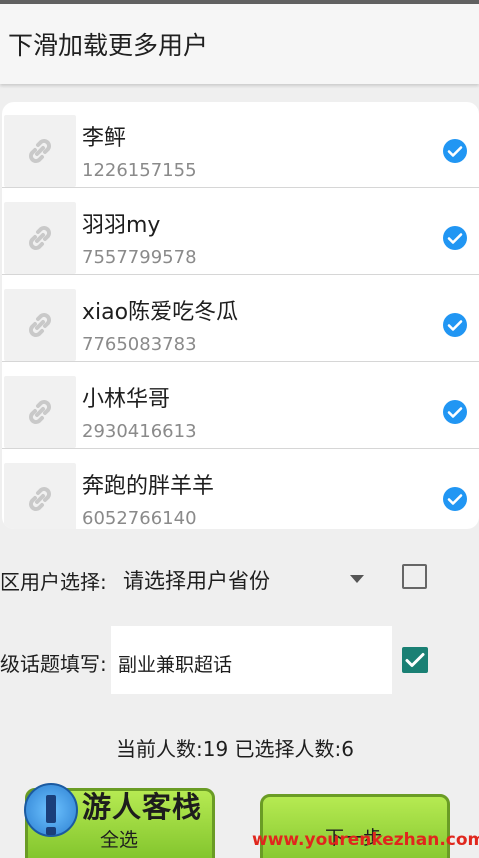 Image resolution: width=479 pixels, height=858 pixels. Describe the element at coordinates (121, 225) in the screenshot. I see `user-name: 羽羽my` at that location.